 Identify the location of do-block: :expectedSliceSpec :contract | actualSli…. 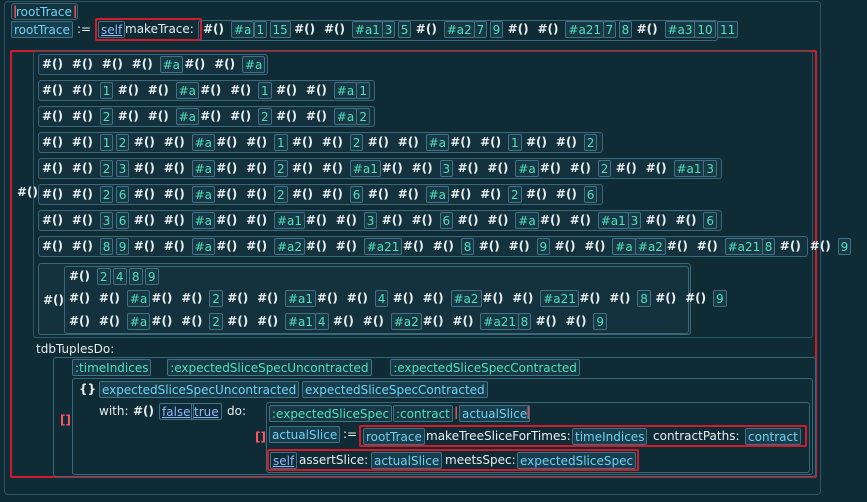
(538, 437).